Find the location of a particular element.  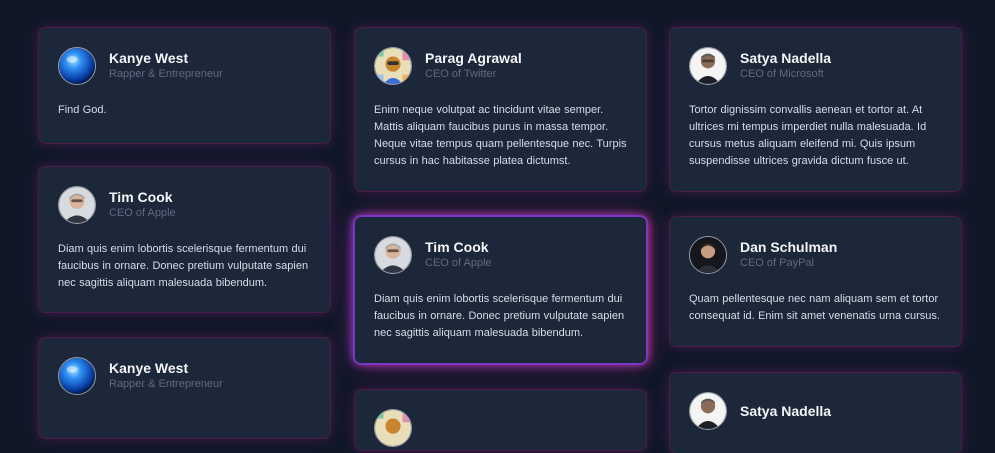

author-name: Dan Schulman is located at coordinates (789, 247).